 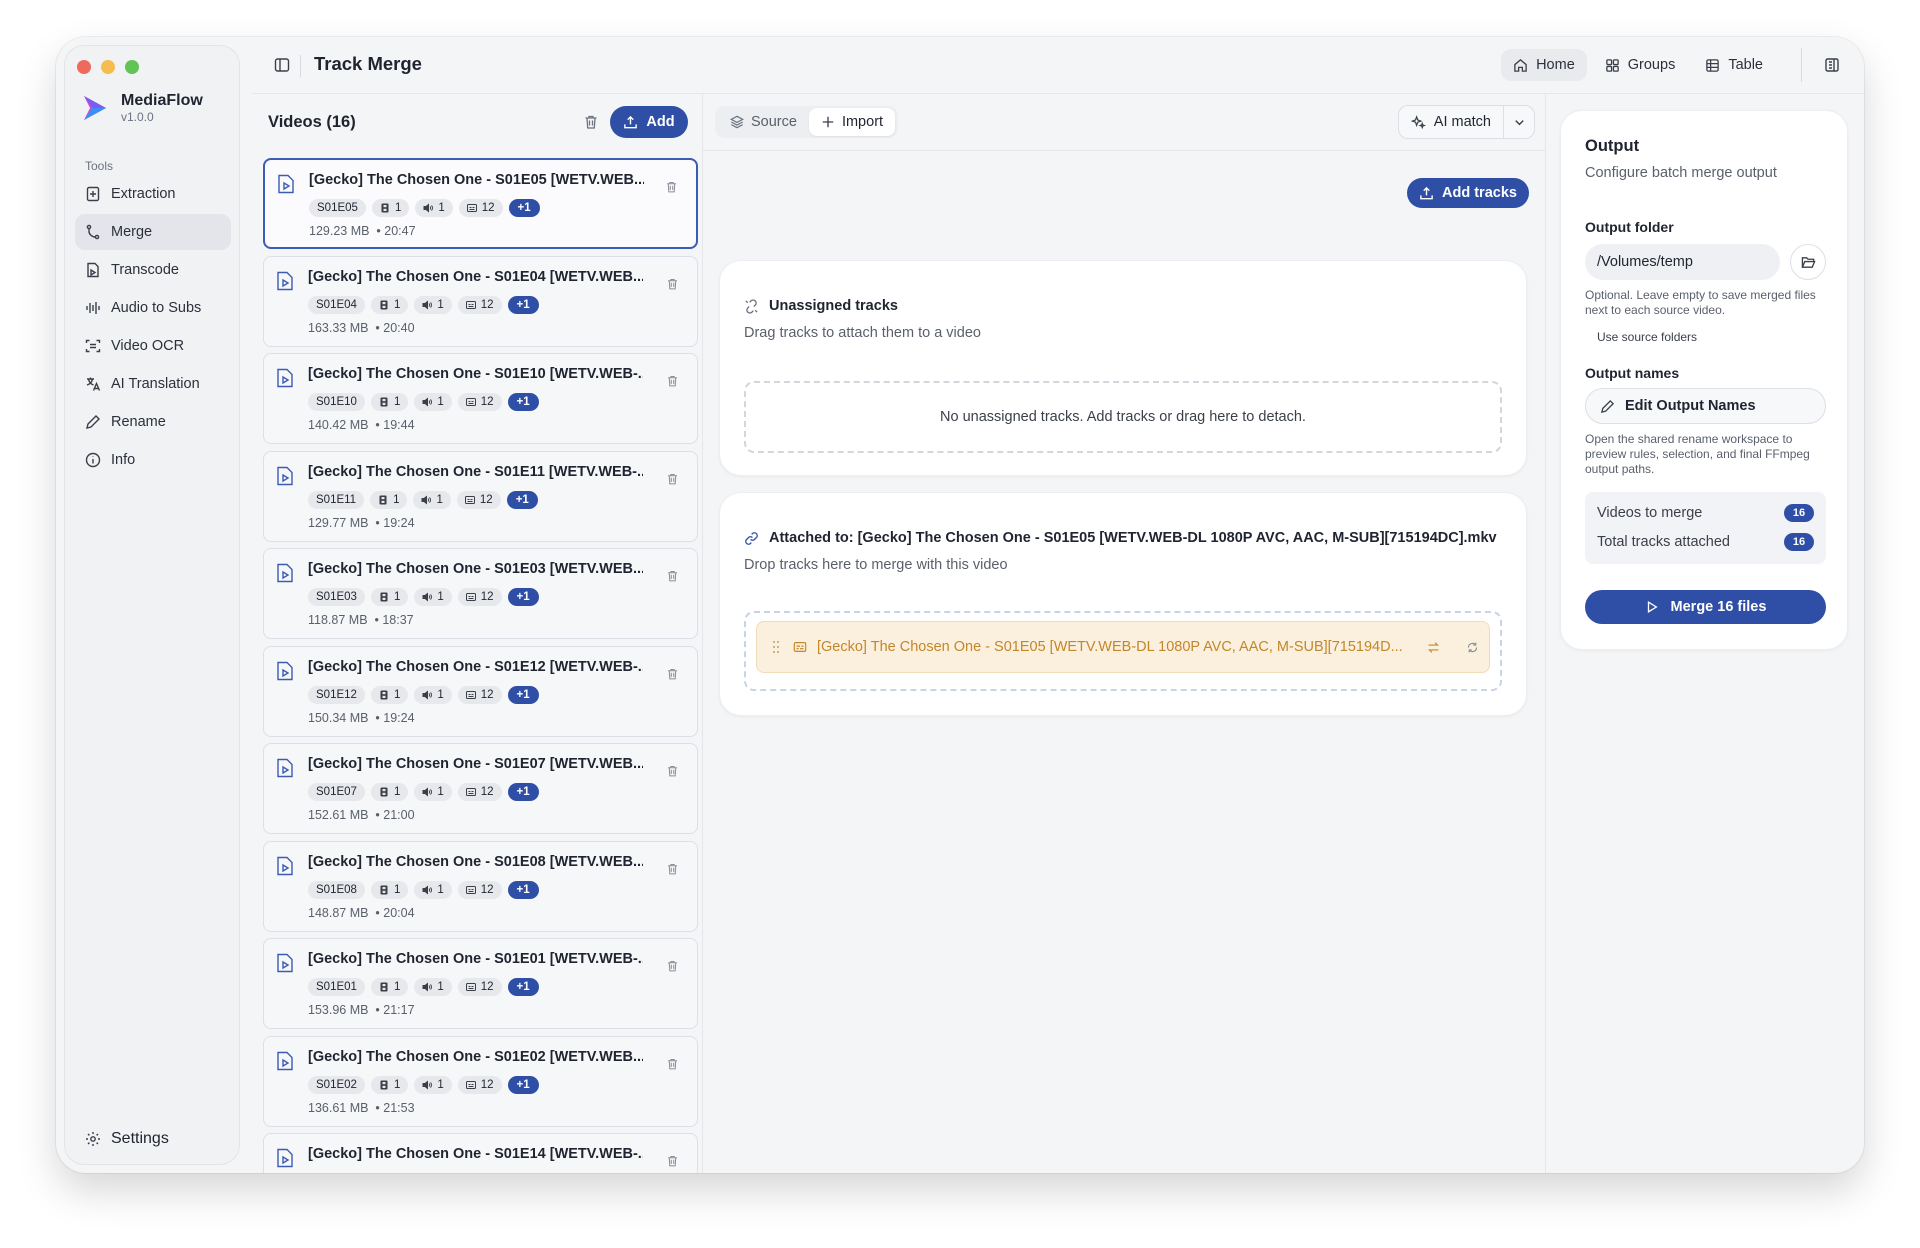 I want to click on use-source-folders-button: Use source folders, so click(x=1647, y=337).